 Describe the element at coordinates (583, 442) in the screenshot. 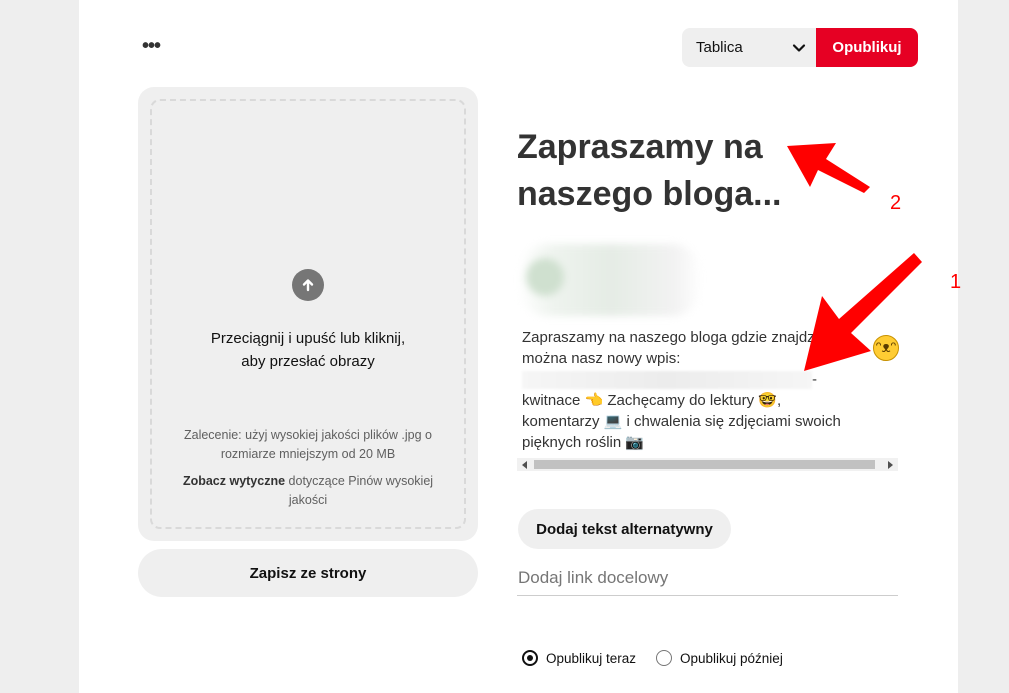

I see `description-line6: pięknych roślin 📷` at that location.